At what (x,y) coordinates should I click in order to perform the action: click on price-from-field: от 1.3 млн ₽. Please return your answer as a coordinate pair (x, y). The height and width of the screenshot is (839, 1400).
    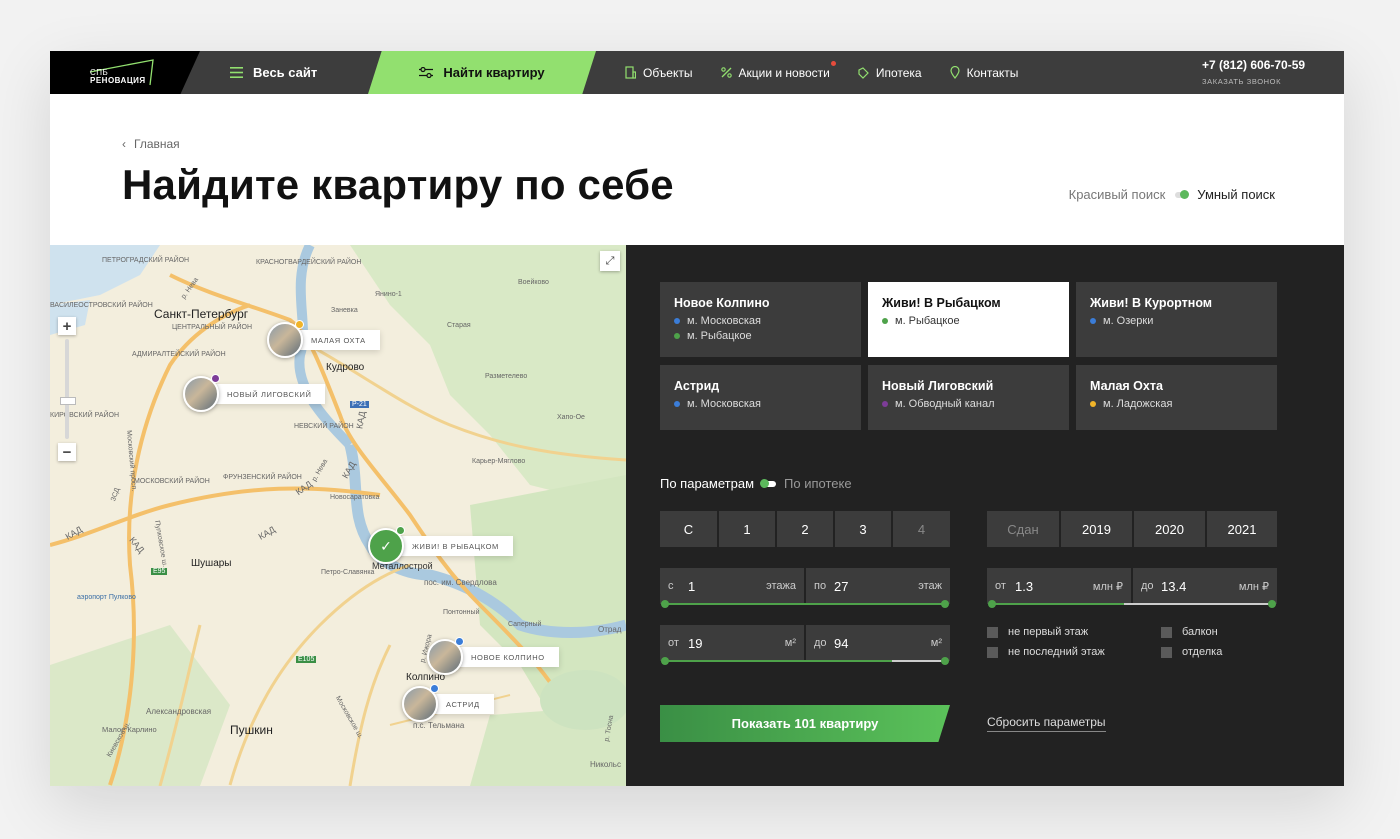
    Looking at the image, I should click on (1059, 586).